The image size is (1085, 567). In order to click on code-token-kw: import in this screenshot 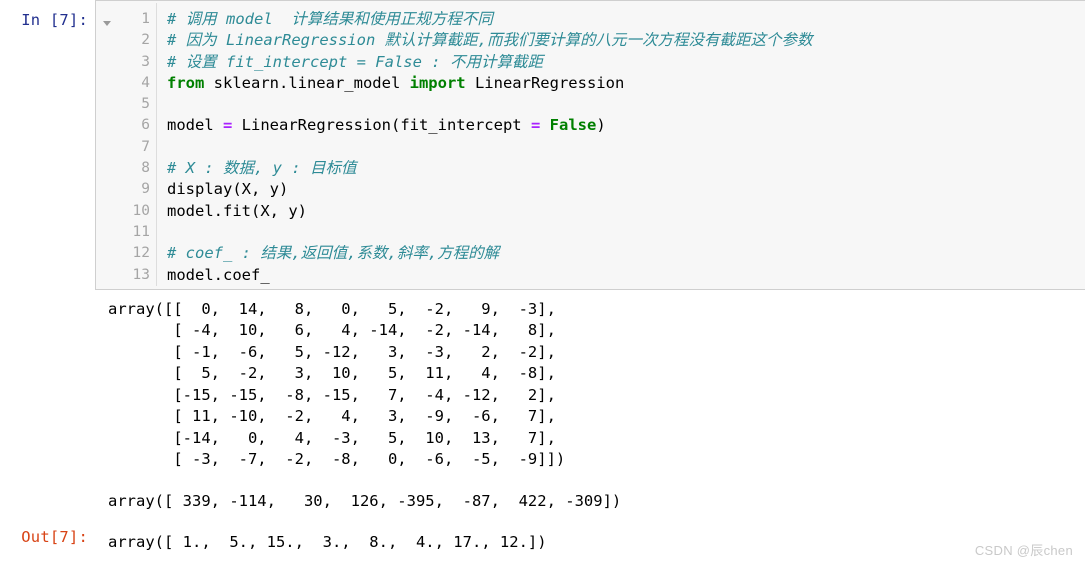, I will do `click(437, 82)`.